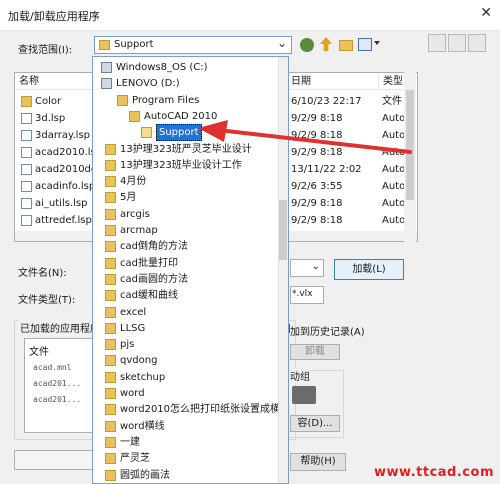 This screenshot has width=500, height=484. Describe the element at coordinates (133, 182) in the screenshot. I see `dropdown-item-label: 4月份` at that location.